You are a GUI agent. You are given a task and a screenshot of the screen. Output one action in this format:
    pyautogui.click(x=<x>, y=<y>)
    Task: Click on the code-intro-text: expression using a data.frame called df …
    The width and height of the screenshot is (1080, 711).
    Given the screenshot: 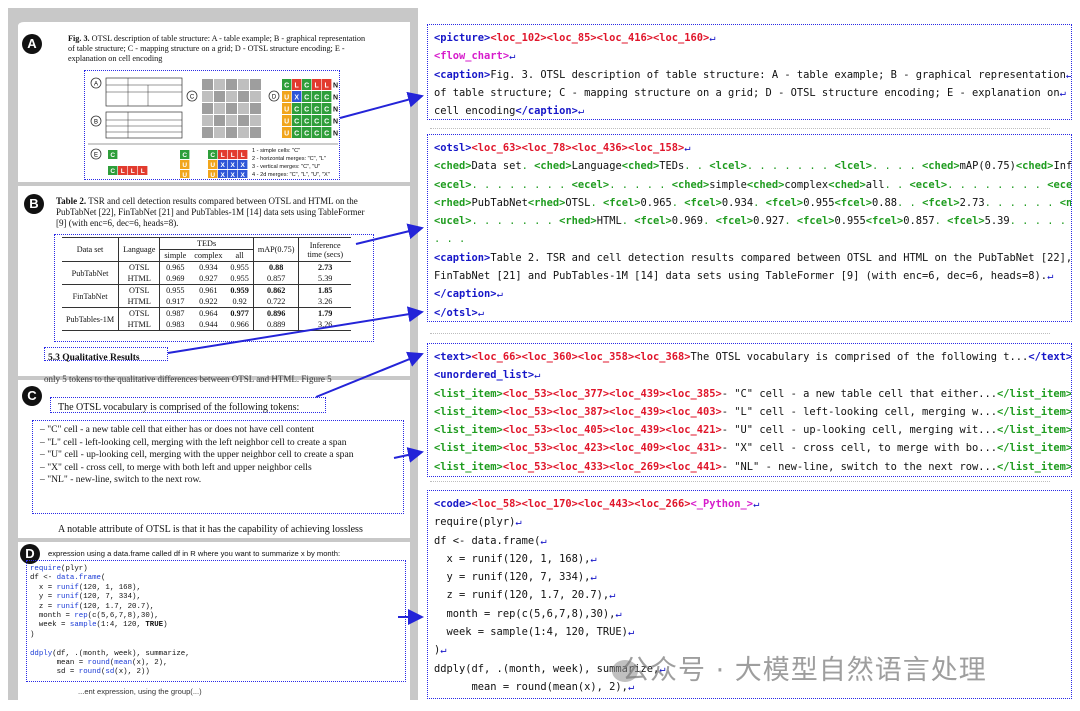 What is the action you would take?
    pyautogui.click(x=194, y=553)
    